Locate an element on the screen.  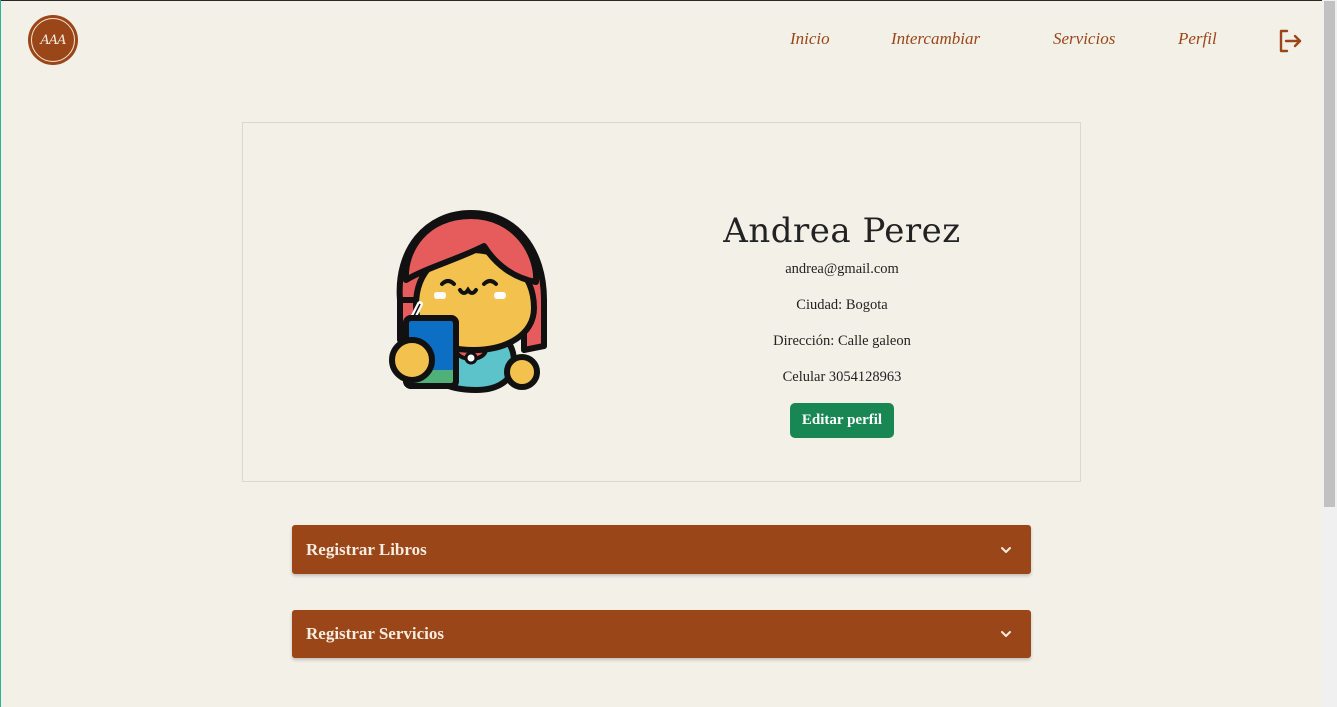
profile-city: Ciudad: Bogota is located at coordinates (842, 305).